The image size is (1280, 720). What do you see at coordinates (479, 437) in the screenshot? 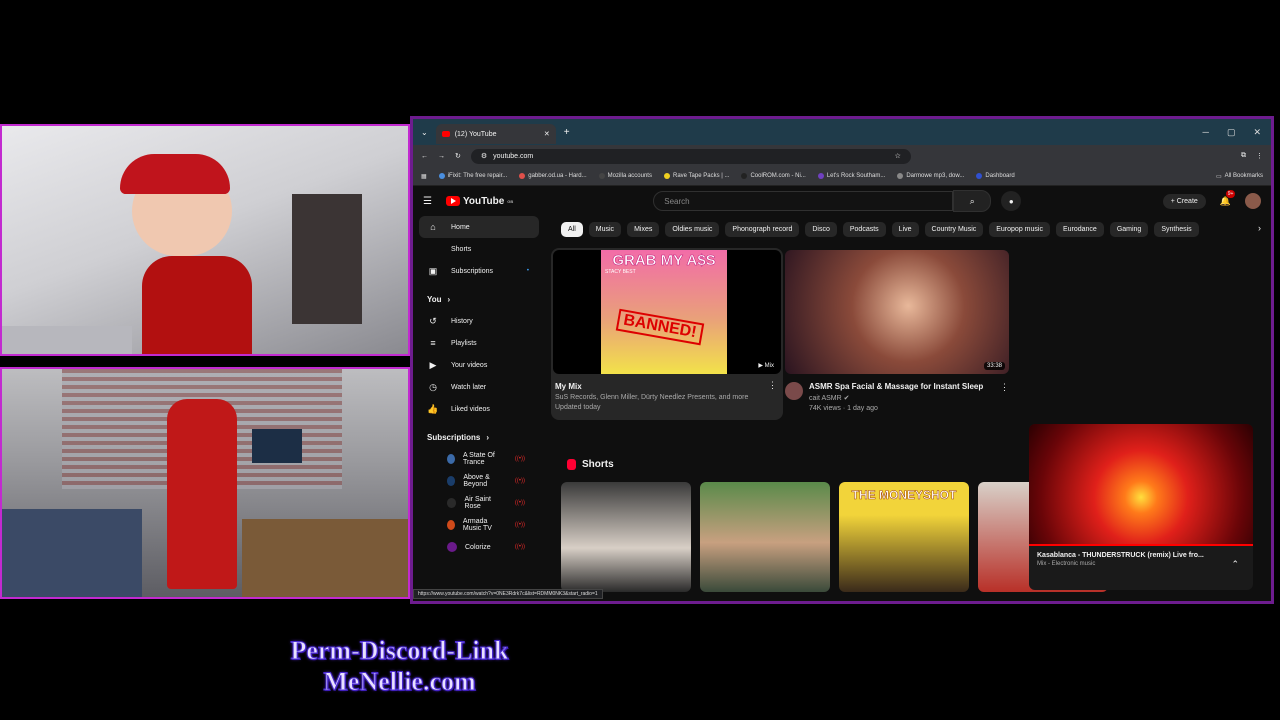
I see `subscriptions-section-header: Subscriptions ›` at bounding box center [479, 437].